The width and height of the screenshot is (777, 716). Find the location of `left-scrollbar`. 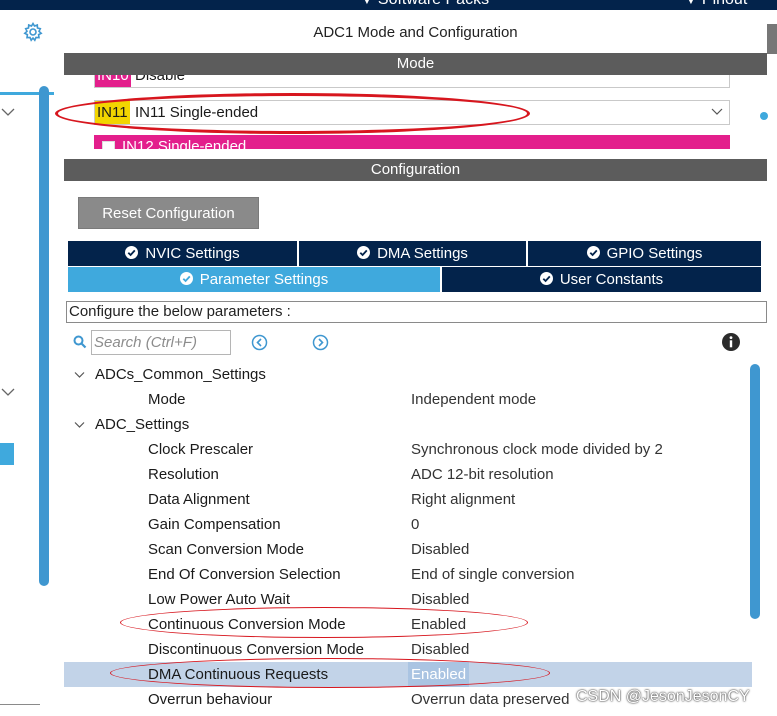

left-scrollbar is located at coordinates (44, 336).